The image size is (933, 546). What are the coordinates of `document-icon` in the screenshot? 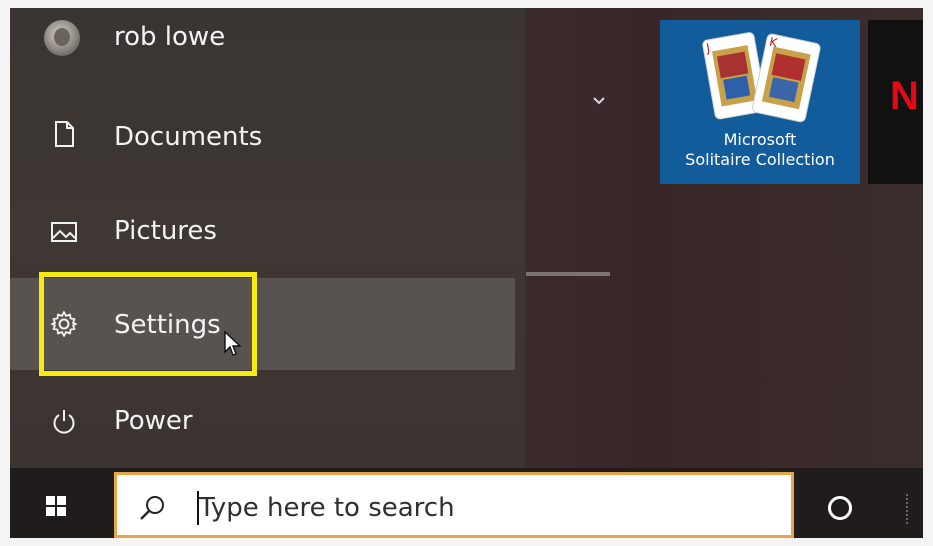 It's located at (64, 134).